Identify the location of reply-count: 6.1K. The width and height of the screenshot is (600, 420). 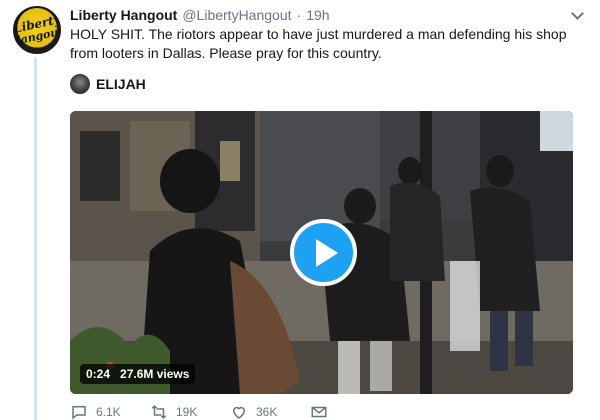
(108, 412).